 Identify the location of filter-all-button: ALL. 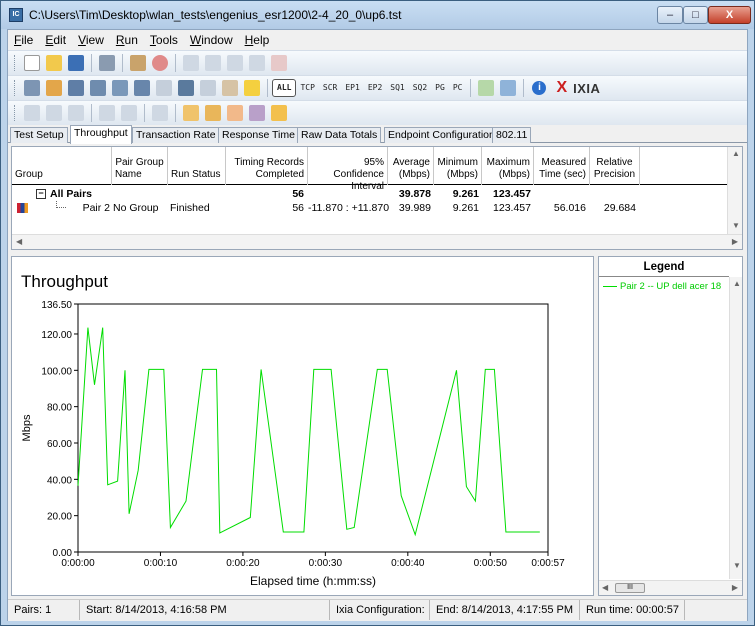
(284, 88).